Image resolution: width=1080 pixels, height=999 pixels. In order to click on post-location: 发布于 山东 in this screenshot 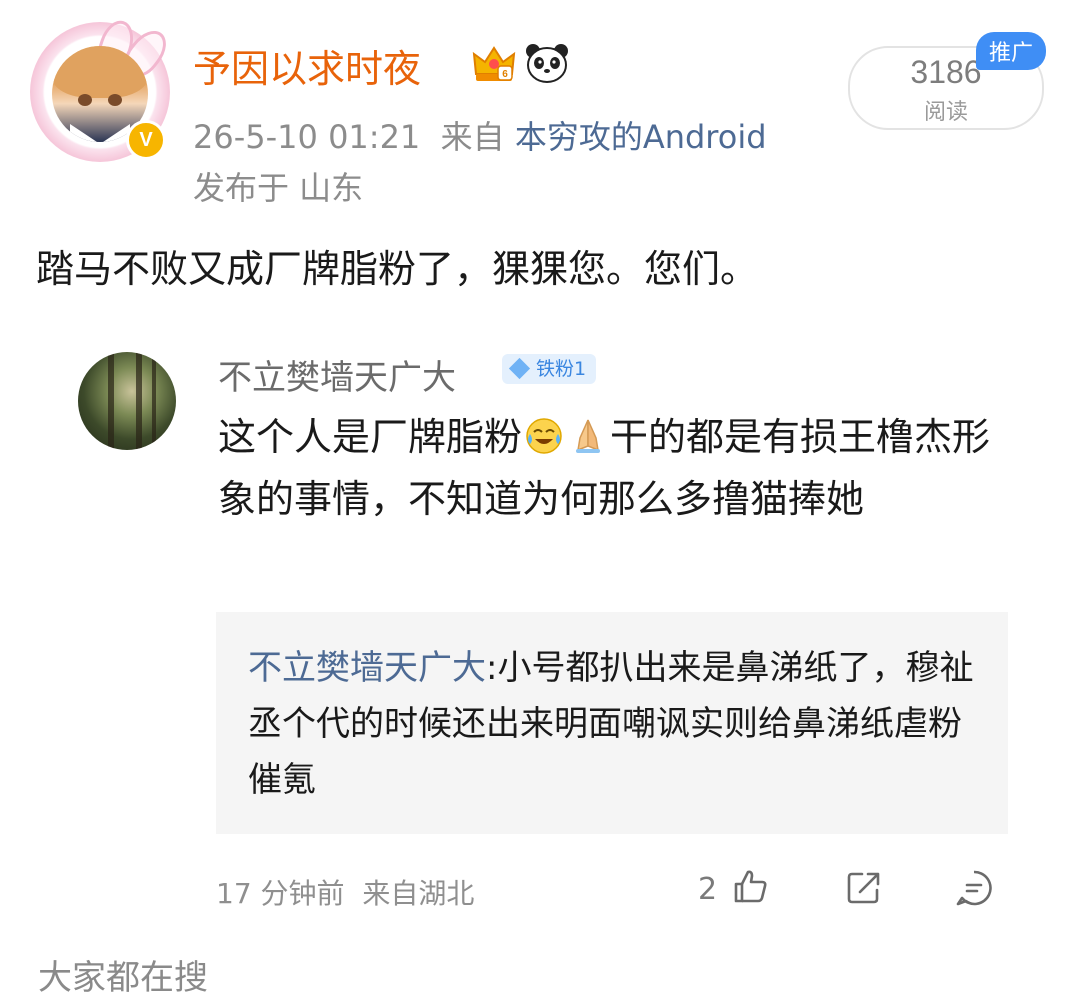, I will do `click(278, 188)`.